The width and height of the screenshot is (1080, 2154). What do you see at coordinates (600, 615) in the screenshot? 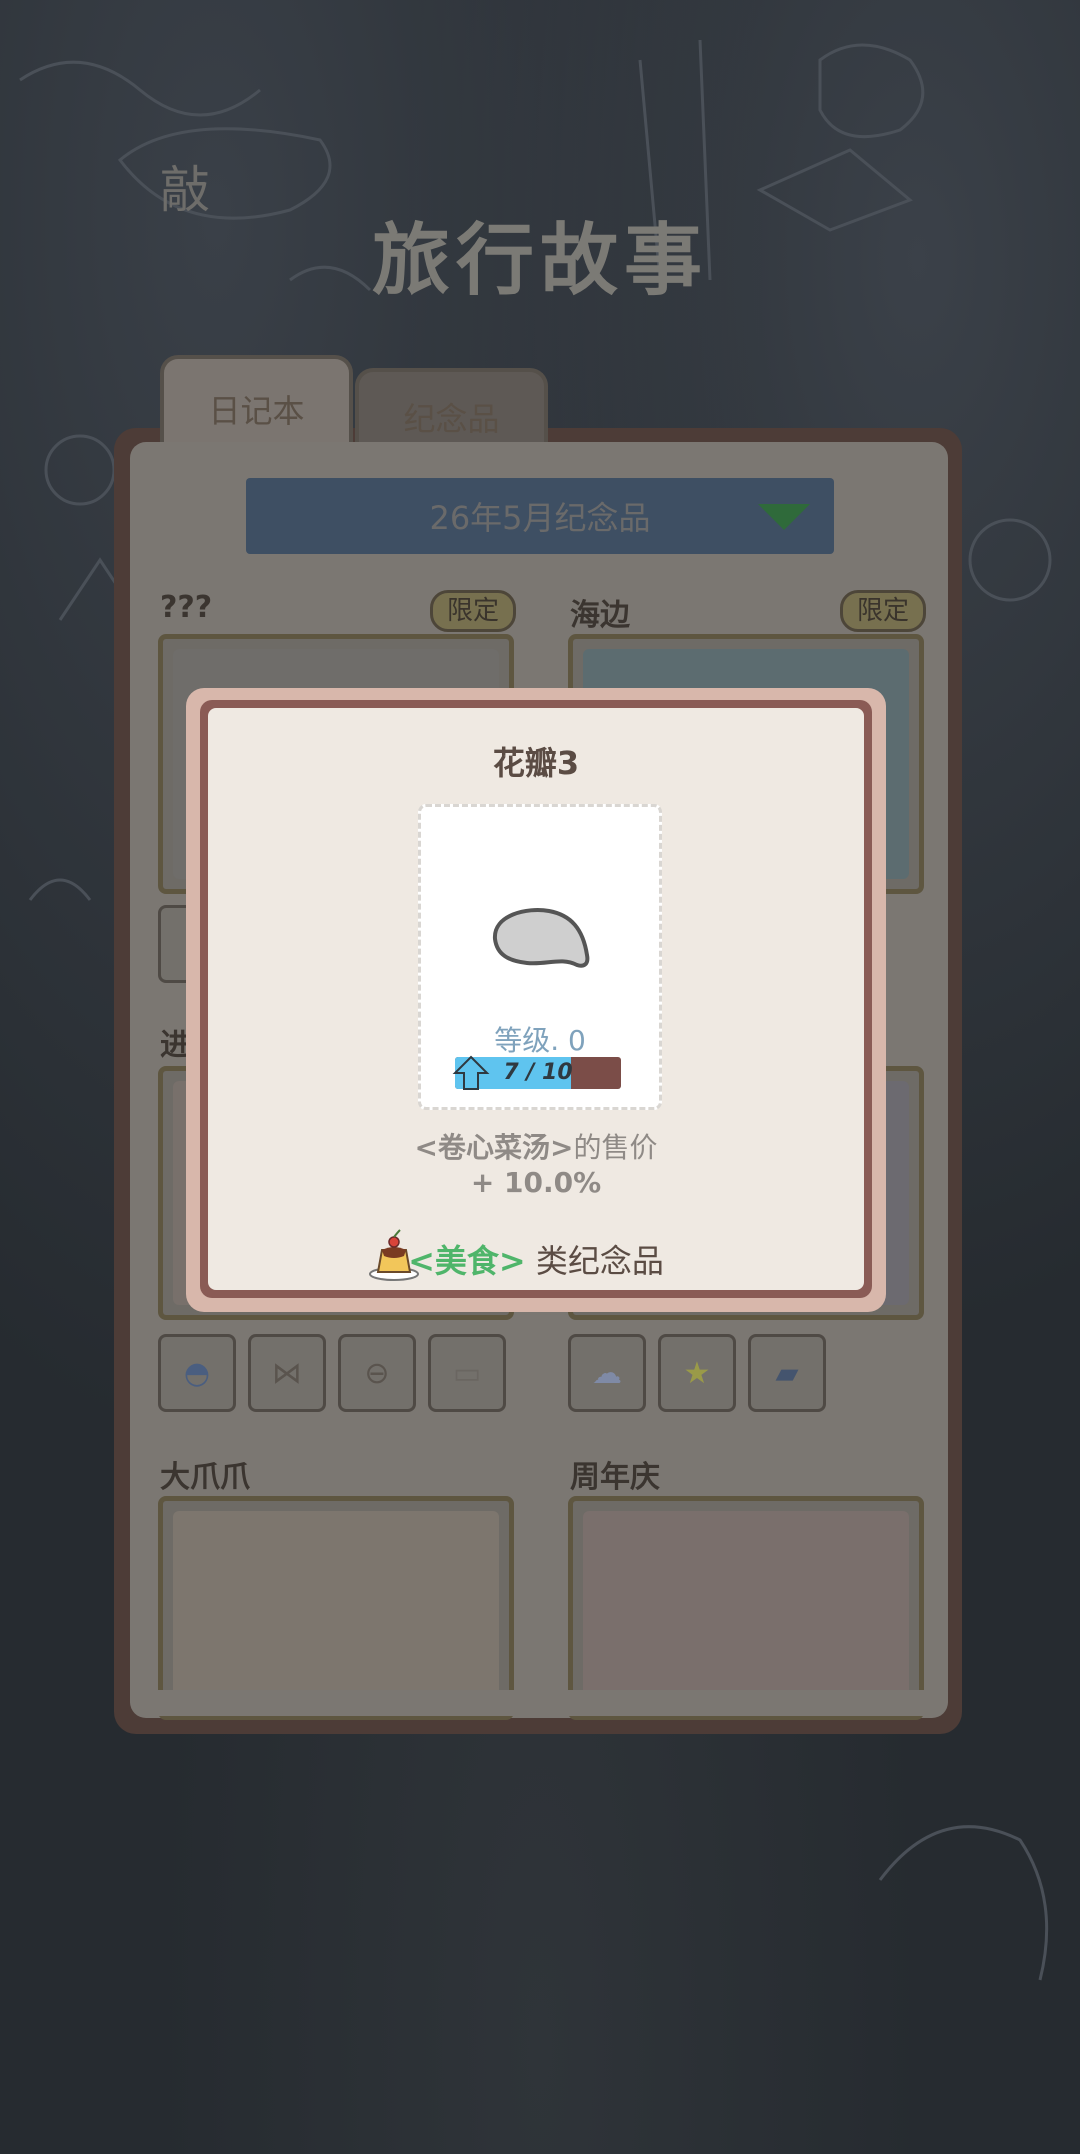
I see `card-title: 海边` at bounding box center [600, 615].